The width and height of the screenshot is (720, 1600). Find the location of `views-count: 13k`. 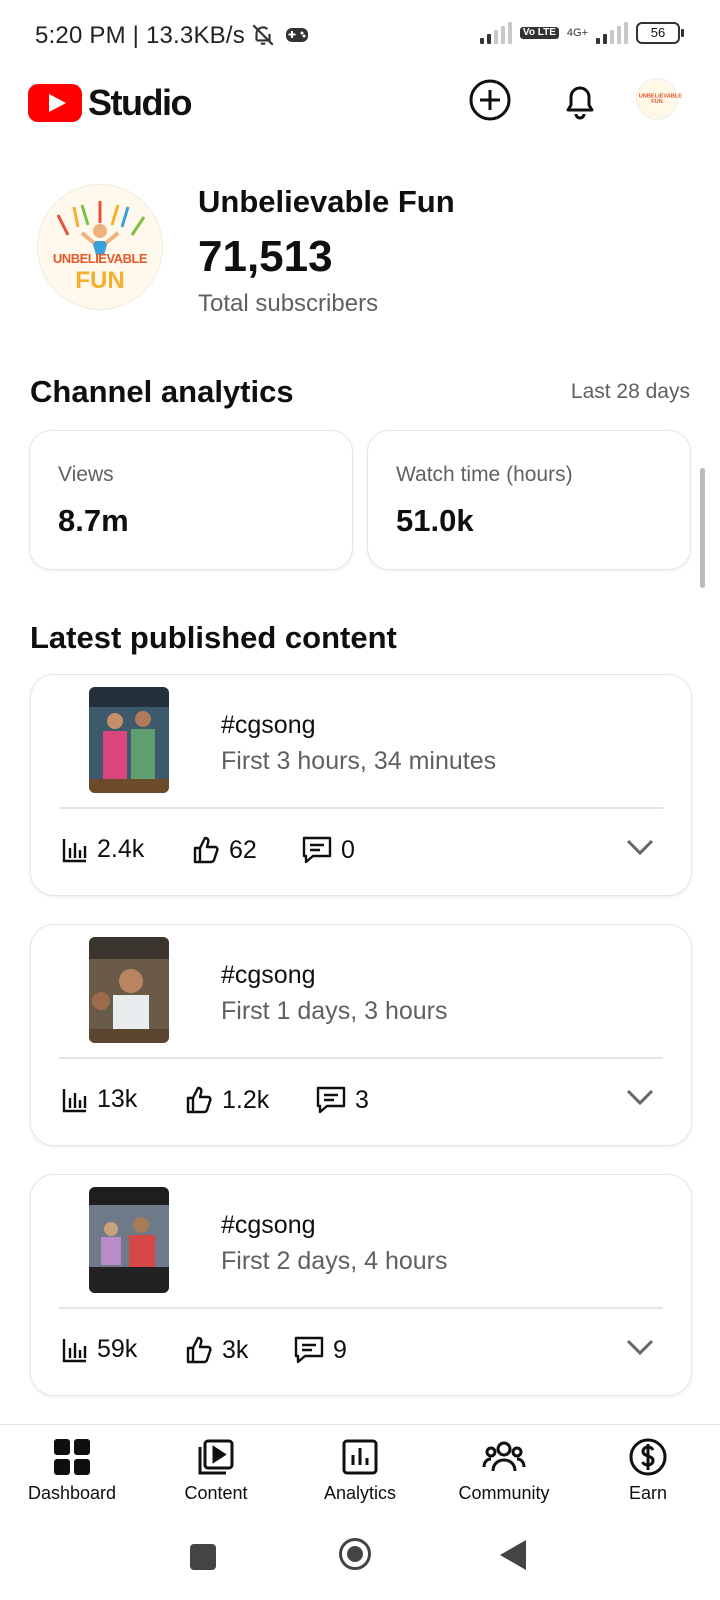

views-count: 13k is located at coordinates (117, 1099).